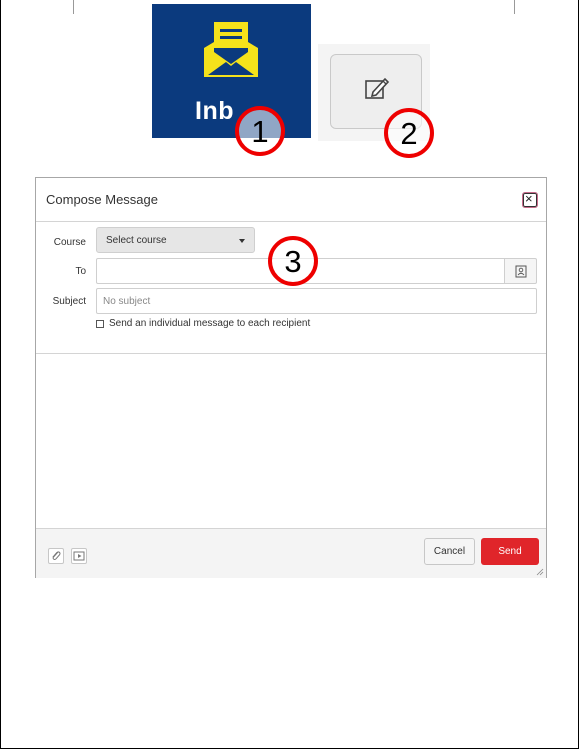  What do you see at coordinates (291, 200) in the screenshot?
I see `dialog-header: Compose Message ×` at bounding box center [291, 200].